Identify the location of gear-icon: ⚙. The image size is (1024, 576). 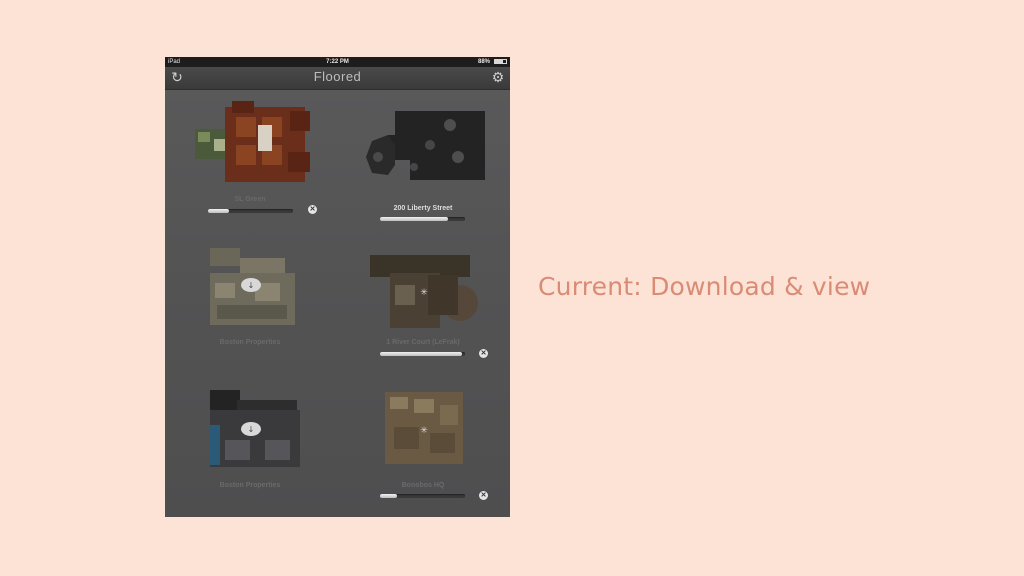
(498, 77).